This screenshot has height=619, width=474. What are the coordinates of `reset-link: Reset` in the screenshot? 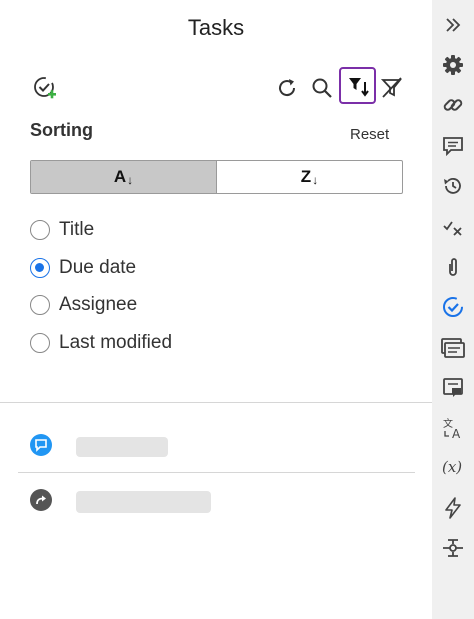 It's located at (369, 134).